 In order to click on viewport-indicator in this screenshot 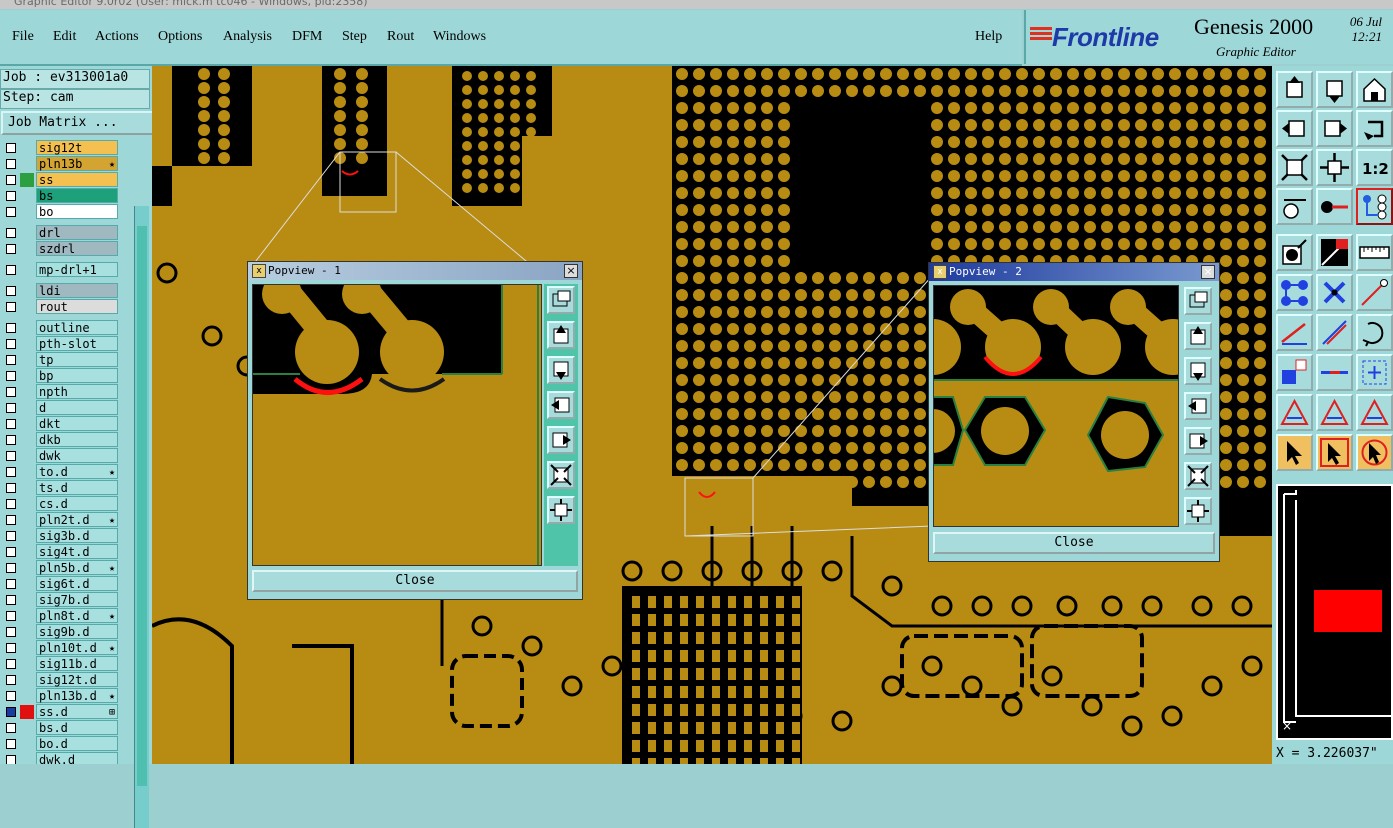, I will do `click(1348, 611)`.